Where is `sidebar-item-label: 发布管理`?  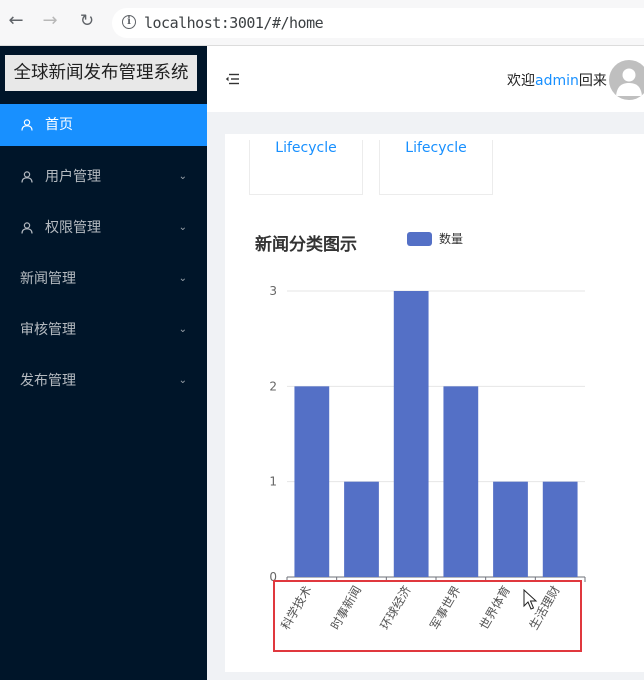 sidebar-item-label: 发布管理 is located at coordinates (48, 381).